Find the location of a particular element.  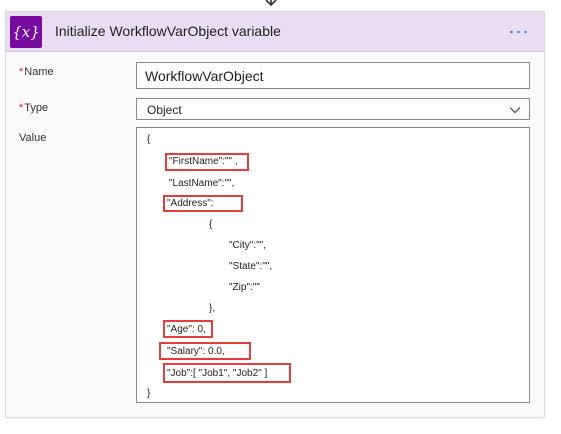

name-label: *Name is located at coordinates (36, 72).